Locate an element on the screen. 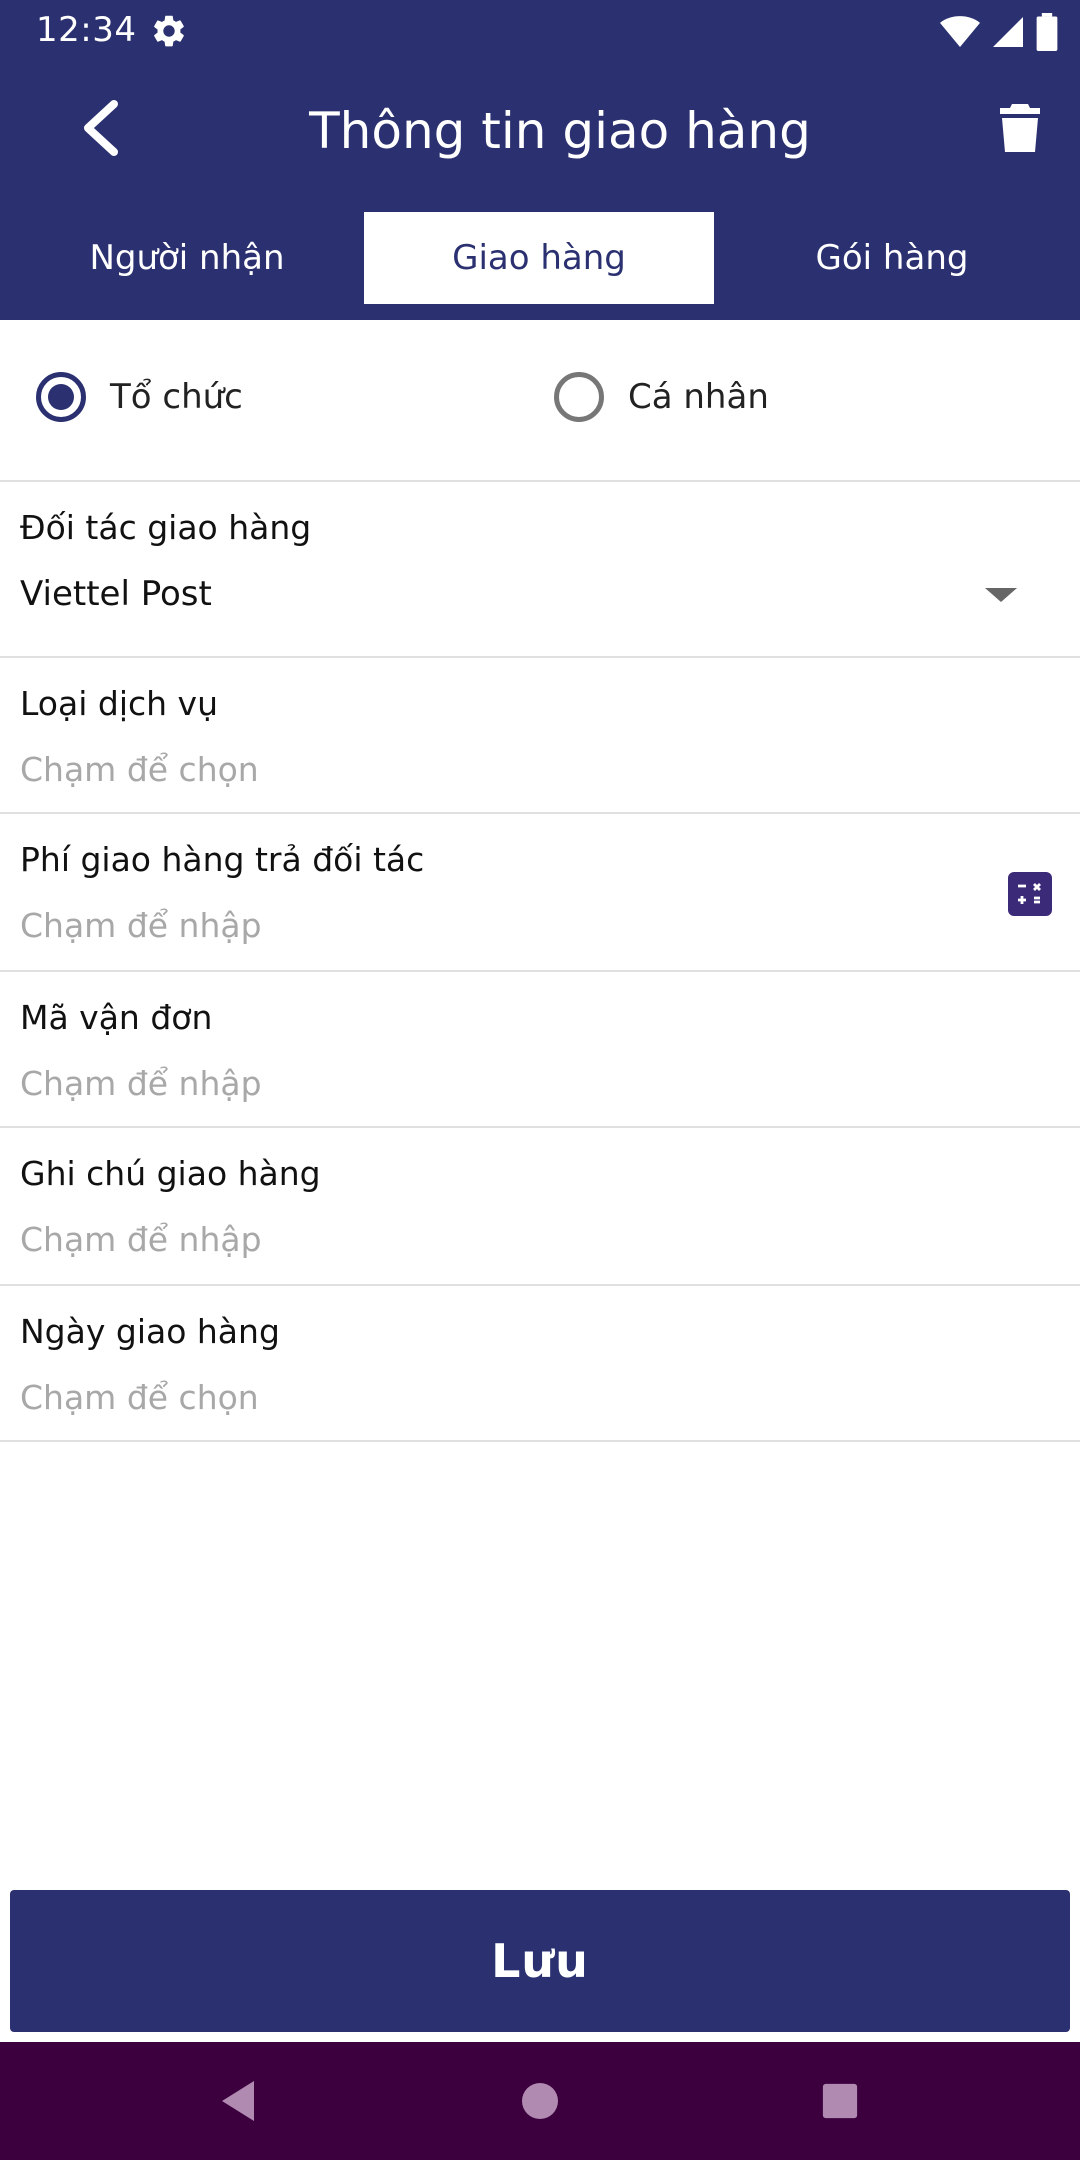 The width and height of the screenshot is (1080, 2160). page-title: Thông tin giao hàng is located at coordinates (560, 131).